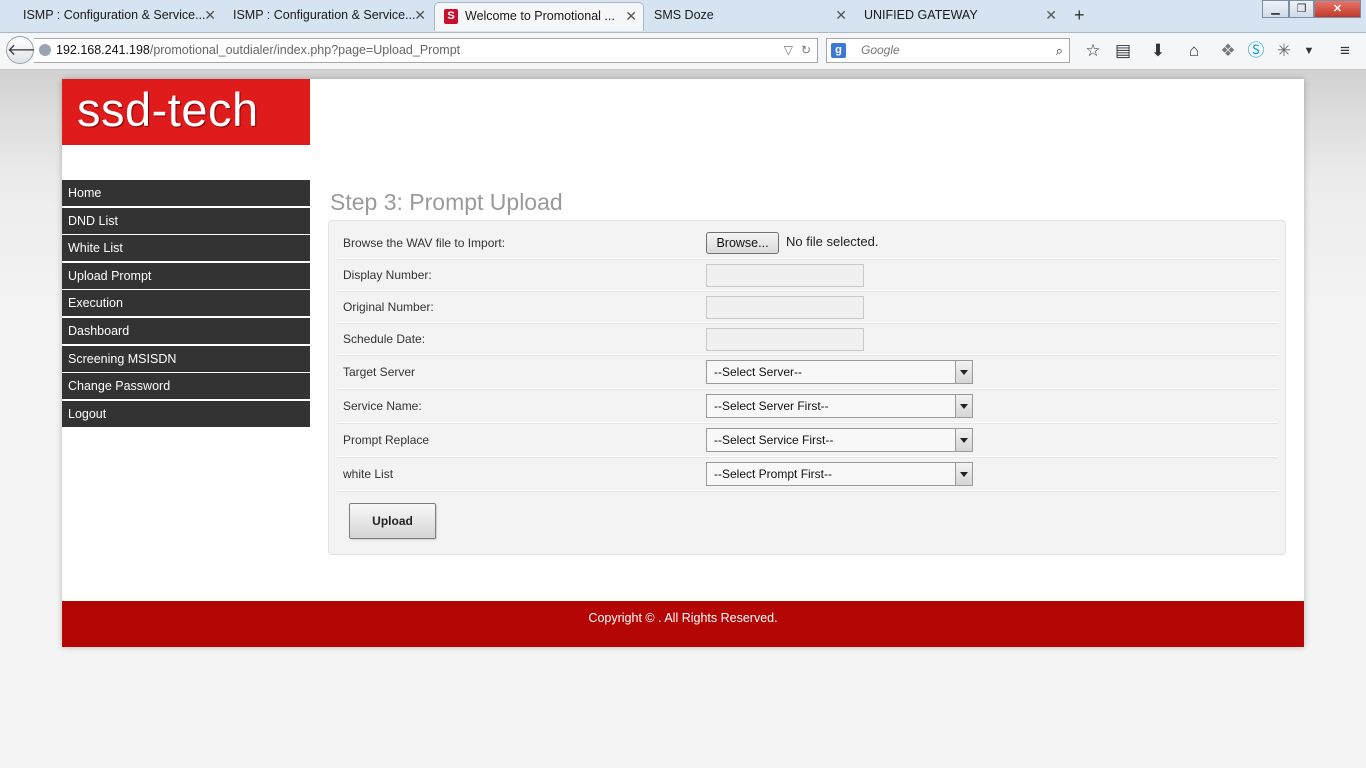 The image size is (1366, 768). Describe the element at coordinates (683, 618) in the screenshot. I see `copyright-text: Copyright © . All Rights Reserved.` at that location.